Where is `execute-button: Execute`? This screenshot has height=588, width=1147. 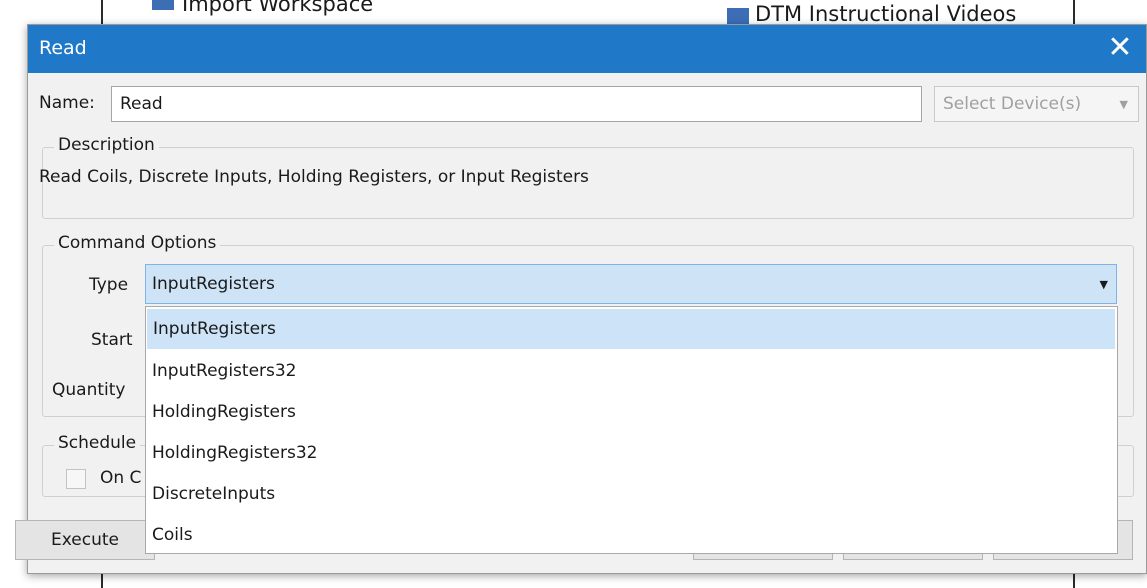
execute-button: Execute is located at coordinates (85, 540).